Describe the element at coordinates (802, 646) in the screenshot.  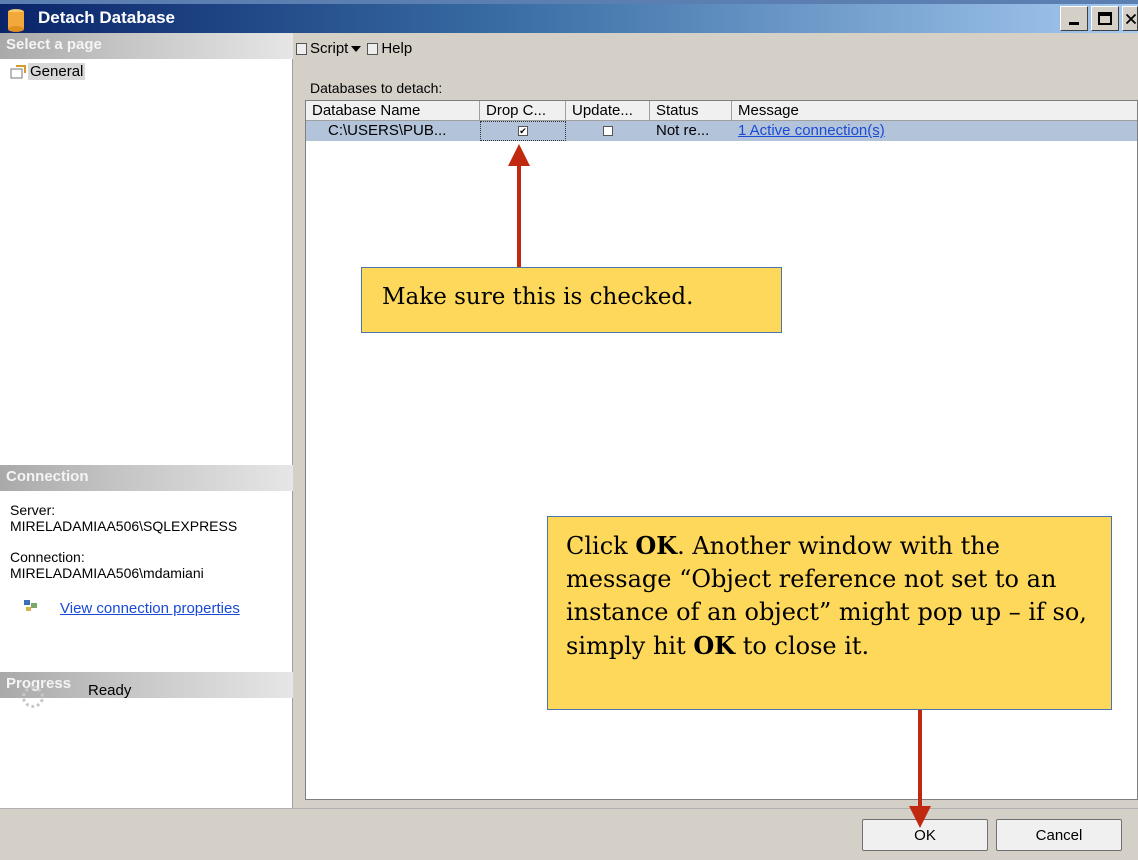
I see `callout-ok-text-3: to close it.` at that location.